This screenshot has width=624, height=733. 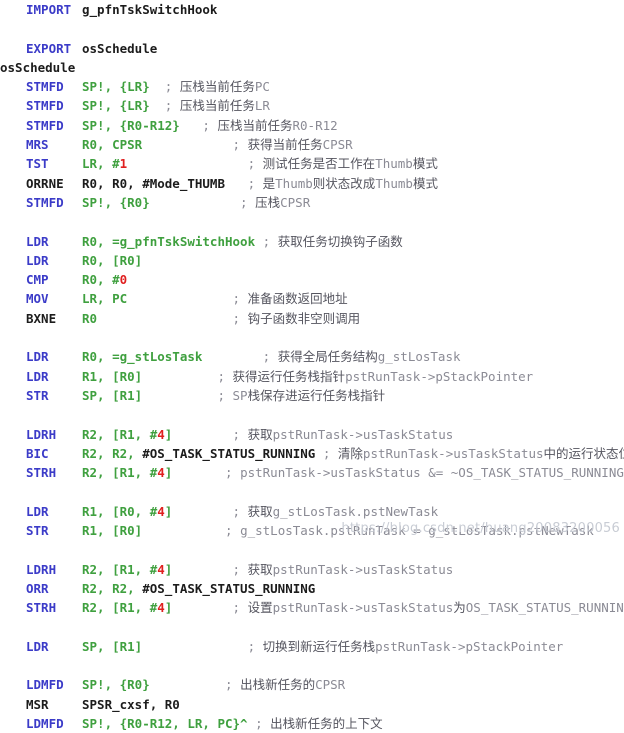 What do you see at coordinates (193, 318) in the screenshot?
I see `code-line-bxne-16: BXNE R0 ; 钩子函数非空则调用` at bounding box center [193, 318].